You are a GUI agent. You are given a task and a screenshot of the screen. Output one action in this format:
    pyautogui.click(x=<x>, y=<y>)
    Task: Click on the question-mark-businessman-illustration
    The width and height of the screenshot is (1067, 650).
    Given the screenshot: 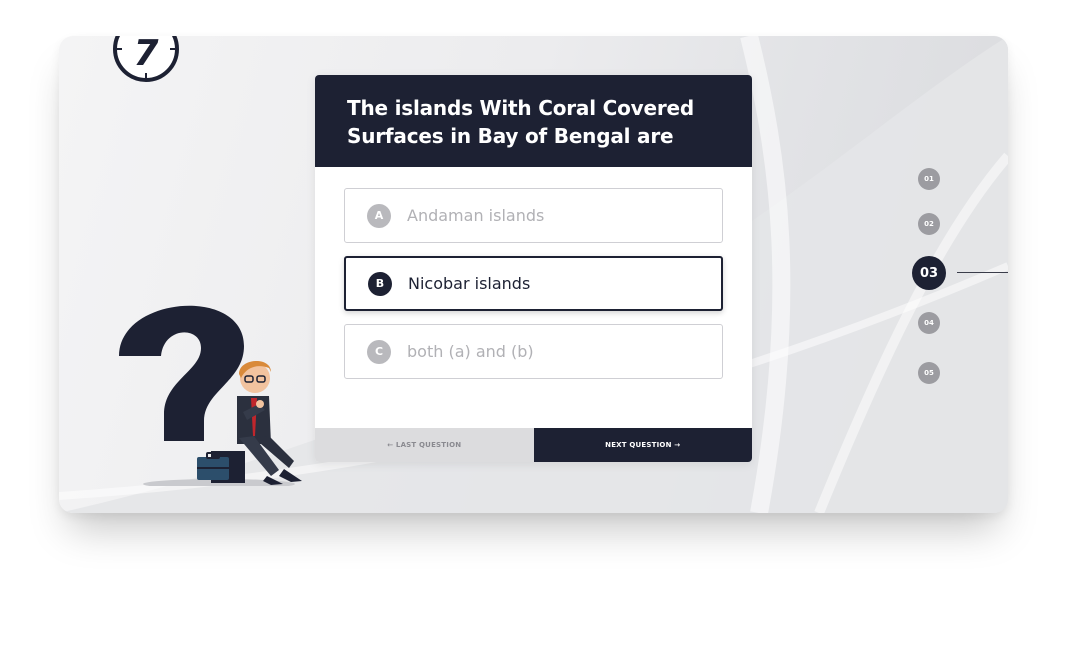 What is the action you would take?
    pyautogui.click(x=210, y=395)
    